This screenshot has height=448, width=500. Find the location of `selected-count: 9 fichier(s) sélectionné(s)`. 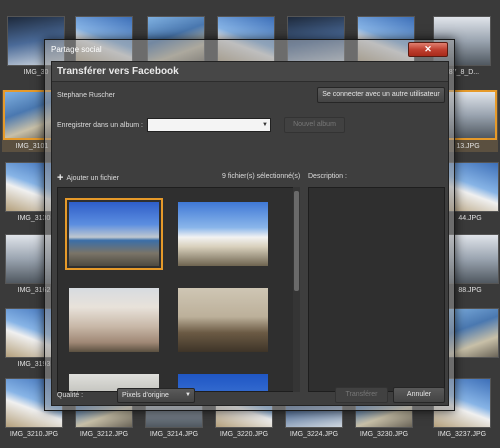

selected-count: 9 fichier(s) sélectionné(s) is located at coordinates (261, 176).